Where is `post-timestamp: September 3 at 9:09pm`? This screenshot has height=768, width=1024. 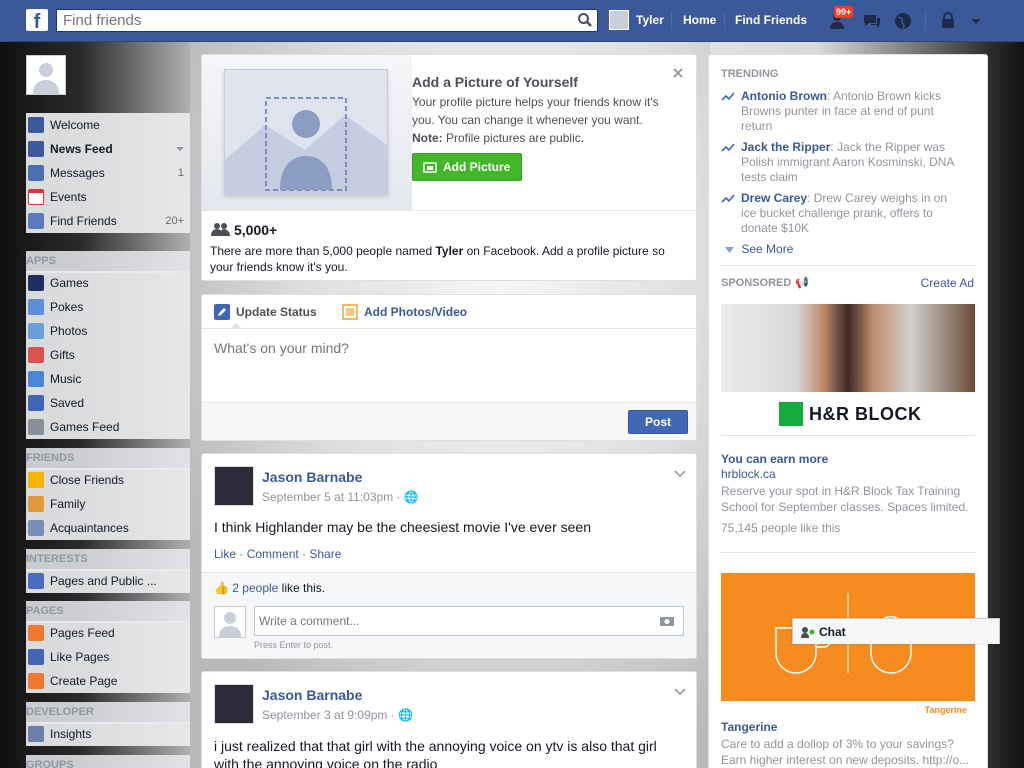 post-timestamp: September 3 at 9:09pm is located at coordinates (324, 715).